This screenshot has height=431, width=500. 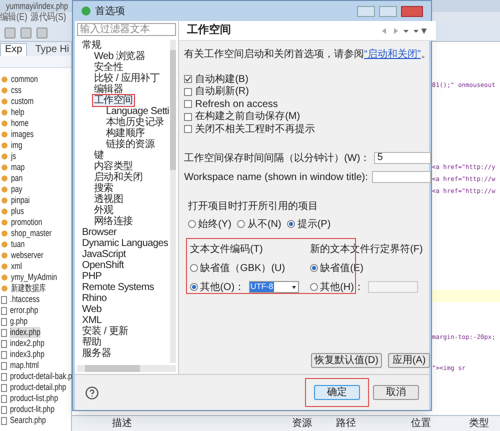 What do you see at coordinates (16, 145) in the screenshot?
I see `explorer-item: img` at bounding box center [16, 145].